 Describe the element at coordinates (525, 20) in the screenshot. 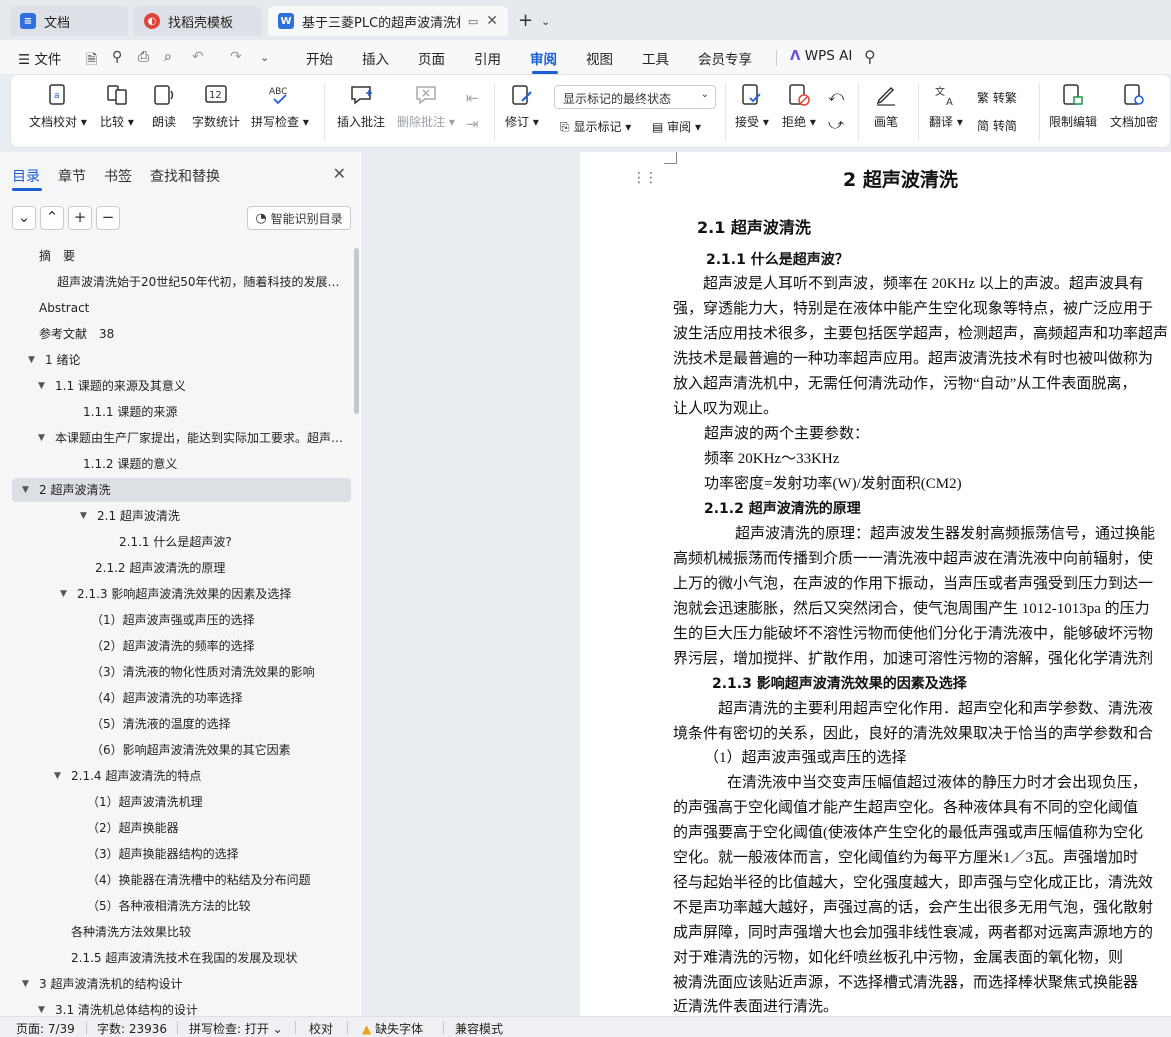

I see `new-tab-icon: +` at that location.